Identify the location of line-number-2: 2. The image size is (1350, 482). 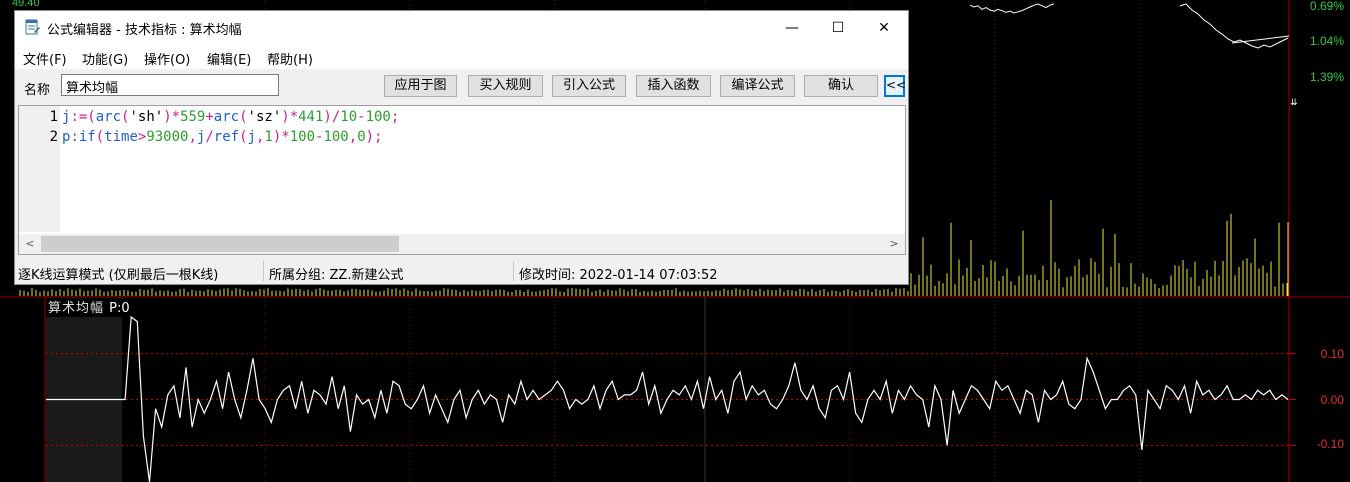
(53, 137).